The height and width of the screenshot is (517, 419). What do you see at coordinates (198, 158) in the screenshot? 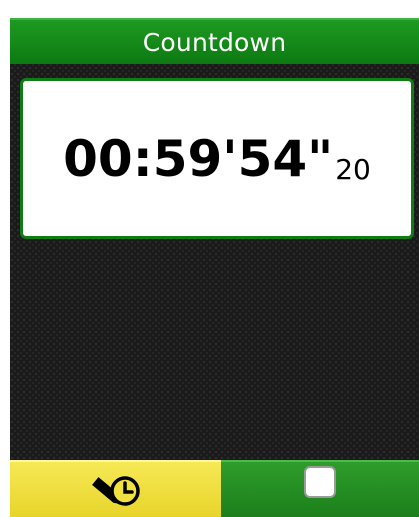
I see `countdown-time: 00:59'54"` at bounding box center [198, 158].